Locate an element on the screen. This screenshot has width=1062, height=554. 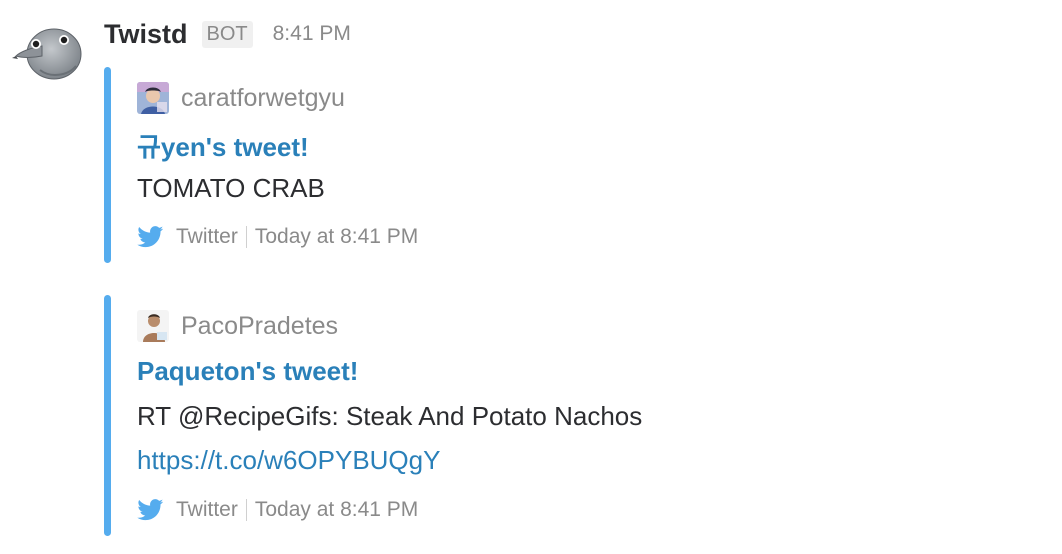
bot-badge: BOT is located at coordinates (227, 34).